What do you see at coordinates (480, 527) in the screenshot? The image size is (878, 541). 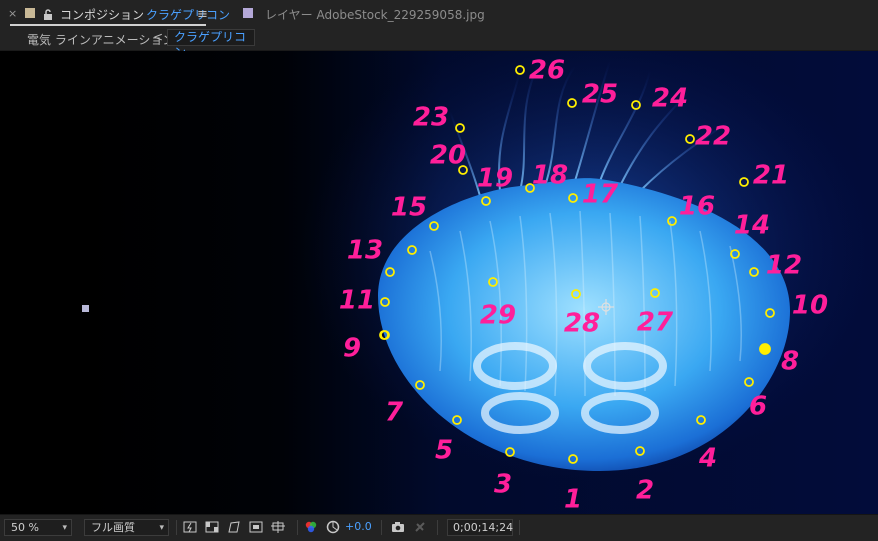 I see `current-time-display: 0;00;14;24` at bounding box center [480, 527].